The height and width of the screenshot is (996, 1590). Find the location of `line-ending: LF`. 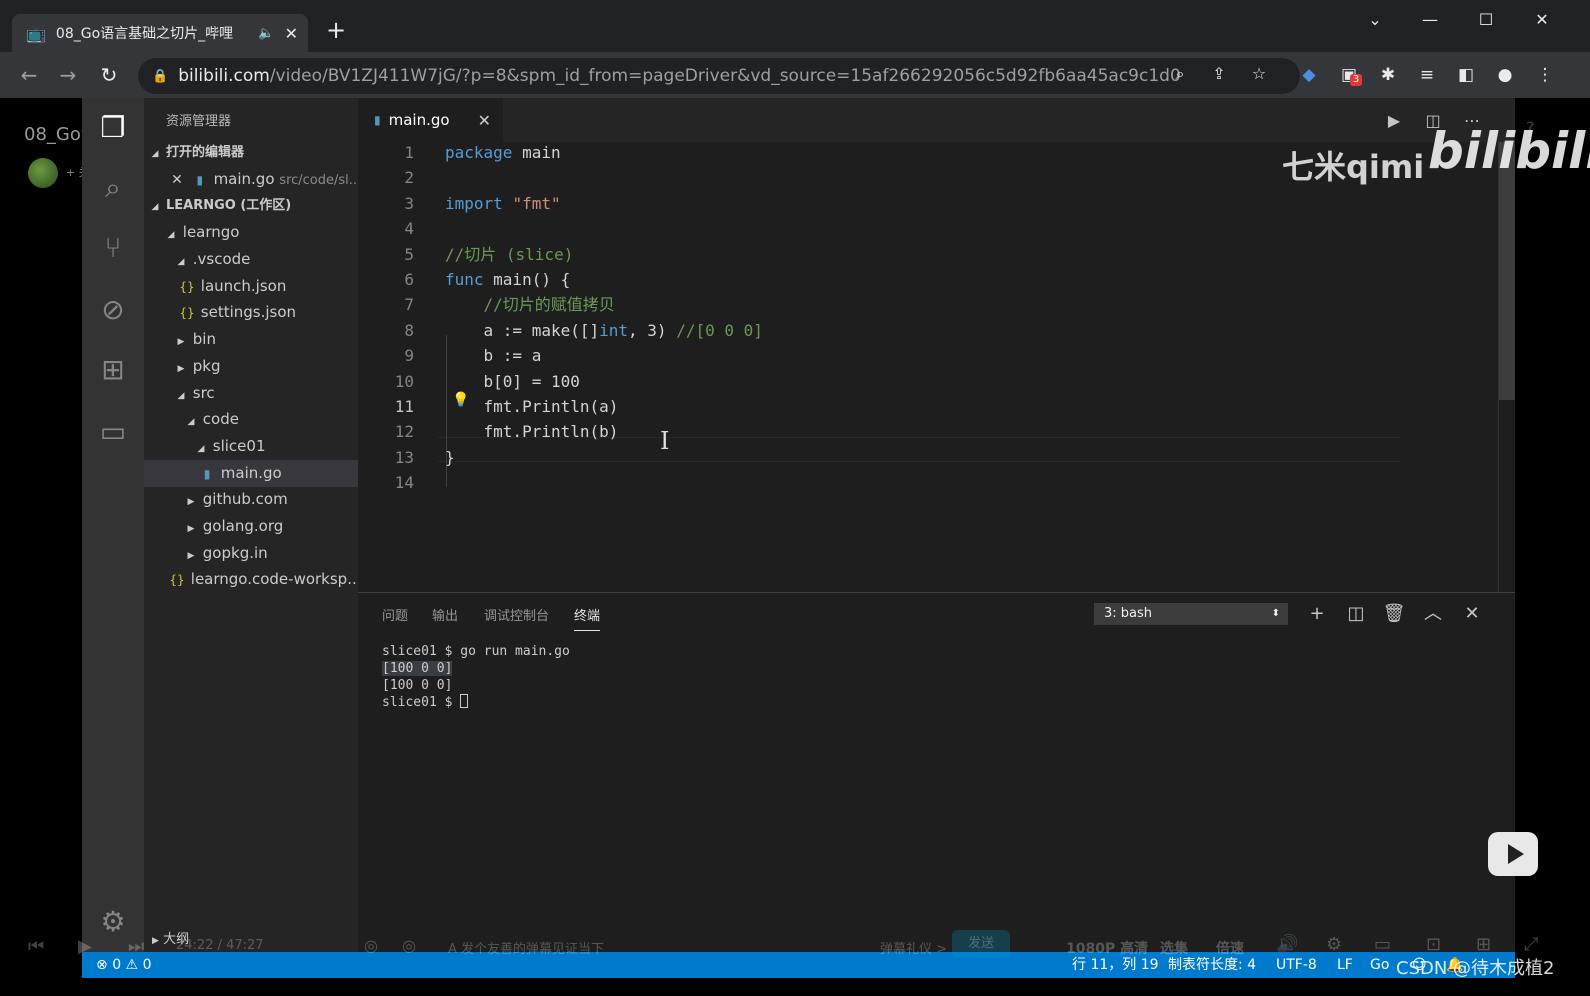

line-ending: LF is located at coordinates (1345, 965).